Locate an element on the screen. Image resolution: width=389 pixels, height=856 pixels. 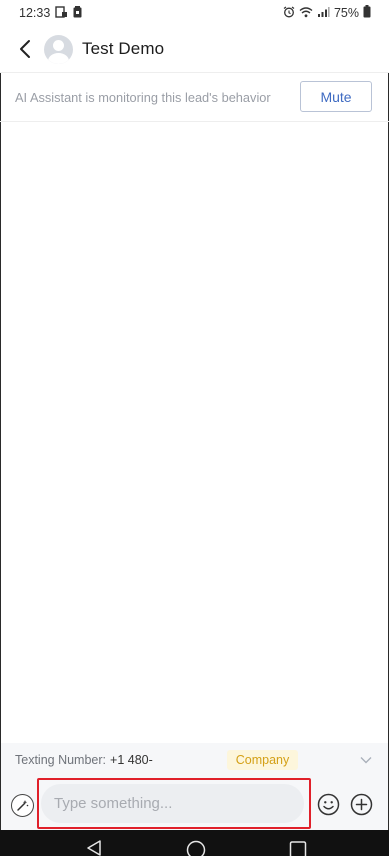
triangle-back-icon is located at coordinates (94, 848).